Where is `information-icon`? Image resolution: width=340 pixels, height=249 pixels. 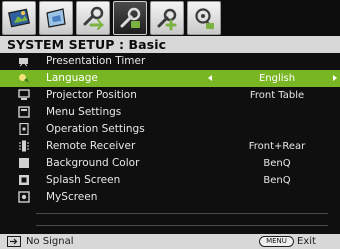
information-icon is located at coordinates (204, 19).